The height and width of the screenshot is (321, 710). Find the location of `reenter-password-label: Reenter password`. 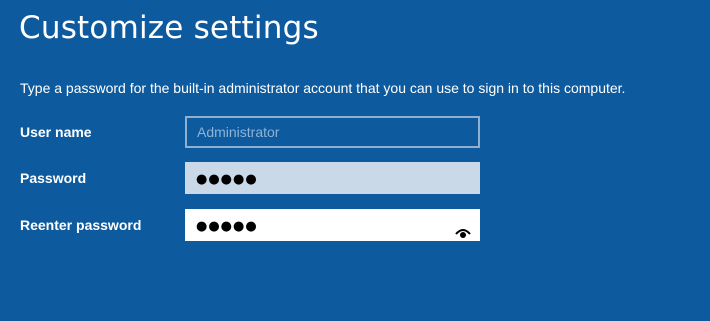

reenter-password-label: Reenter password is located at coordinates (81, 225).